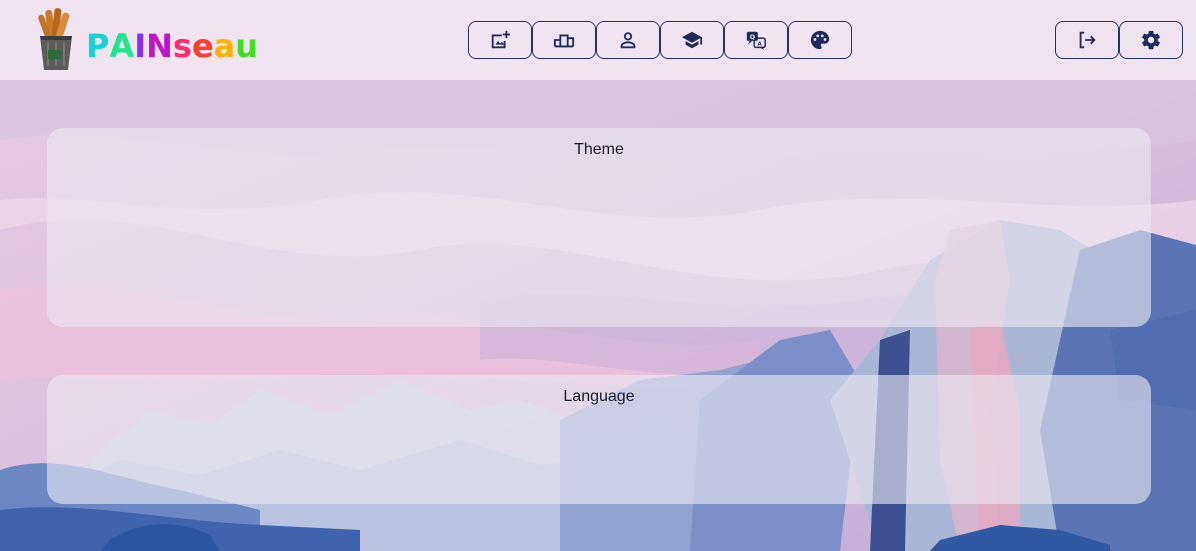 This screenshot has width=1196, height=551. I want to click on translate-icon: QA, so click(756, 41).